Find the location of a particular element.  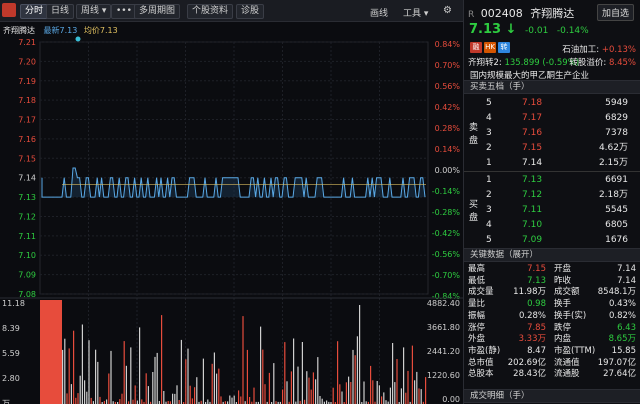

pct-tick: -0.28% is located at coordinates (446, 212).